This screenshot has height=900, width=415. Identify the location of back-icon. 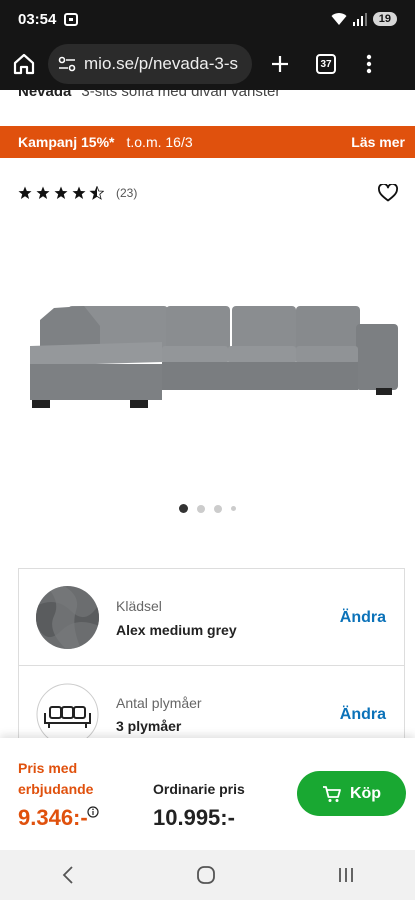
(68, 875).